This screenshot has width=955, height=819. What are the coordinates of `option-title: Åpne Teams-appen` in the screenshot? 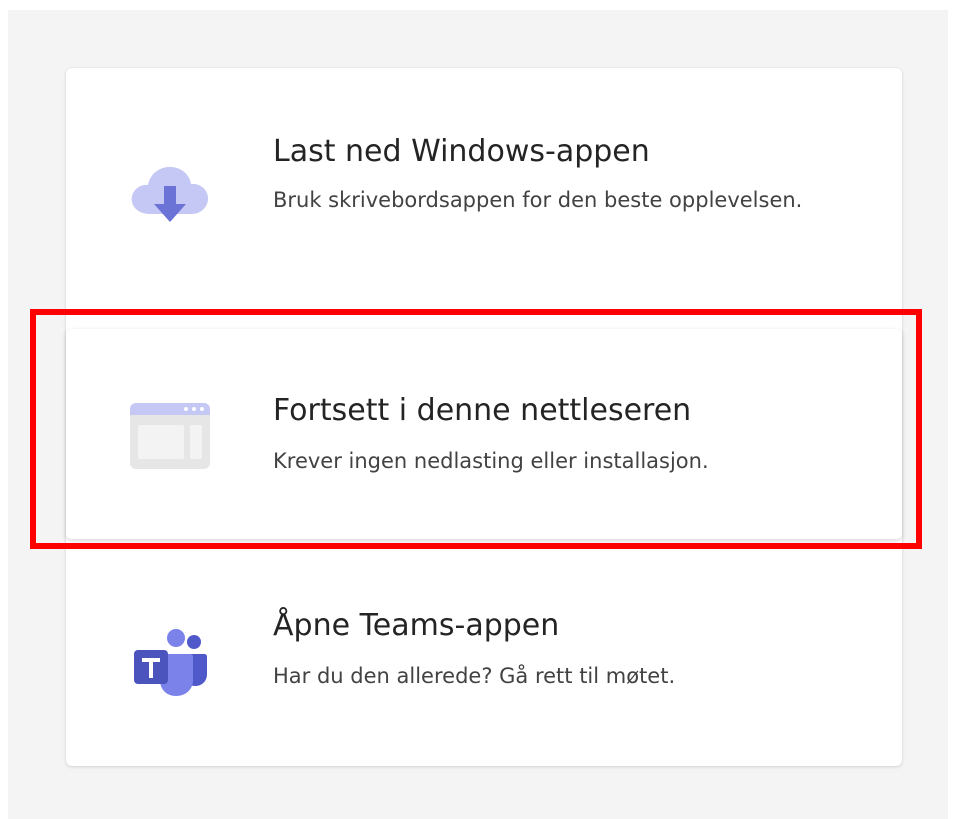 It's located at (416, 625).